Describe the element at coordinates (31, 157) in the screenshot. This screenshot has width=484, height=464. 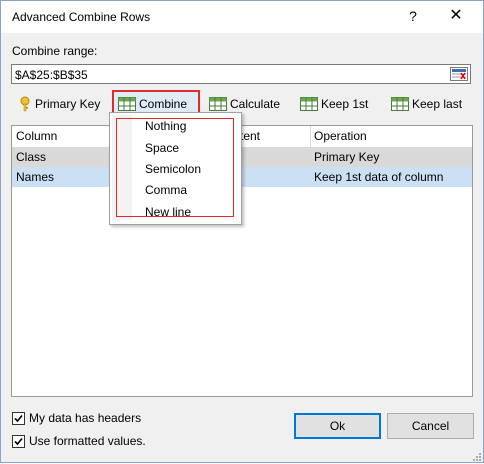
I see `row-column-cell: Class` at that location.